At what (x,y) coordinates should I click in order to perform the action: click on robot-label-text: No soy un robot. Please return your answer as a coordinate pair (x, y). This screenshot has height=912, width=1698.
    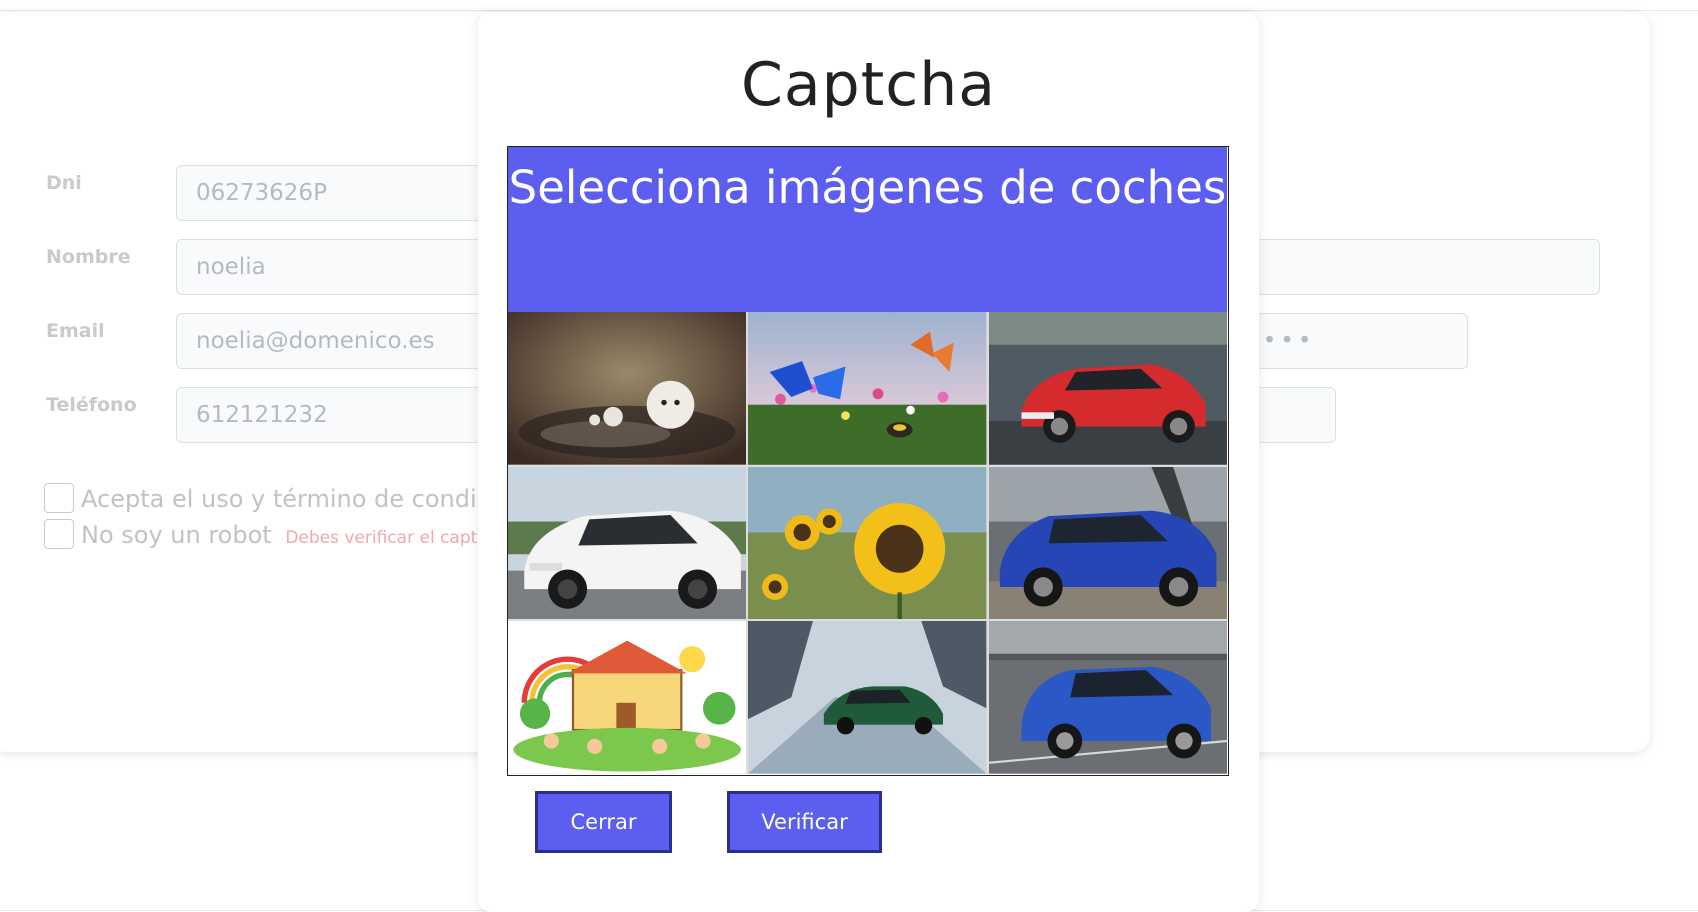
    Looking at the image, I should click on (176, 535).